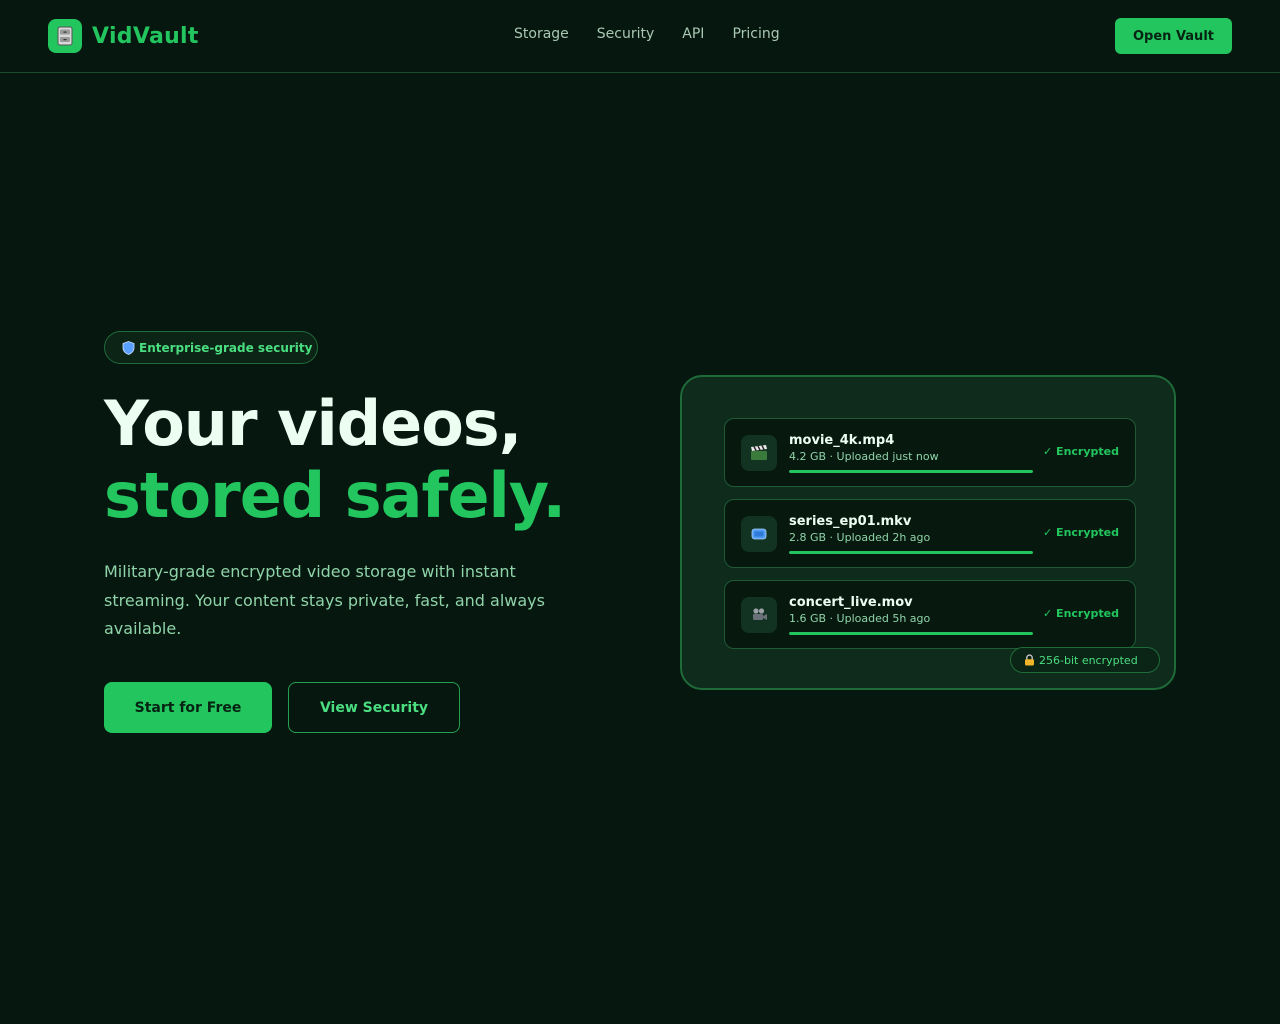  I want to click on hero-headline: Your videos, stored safely., so click(384, 460).